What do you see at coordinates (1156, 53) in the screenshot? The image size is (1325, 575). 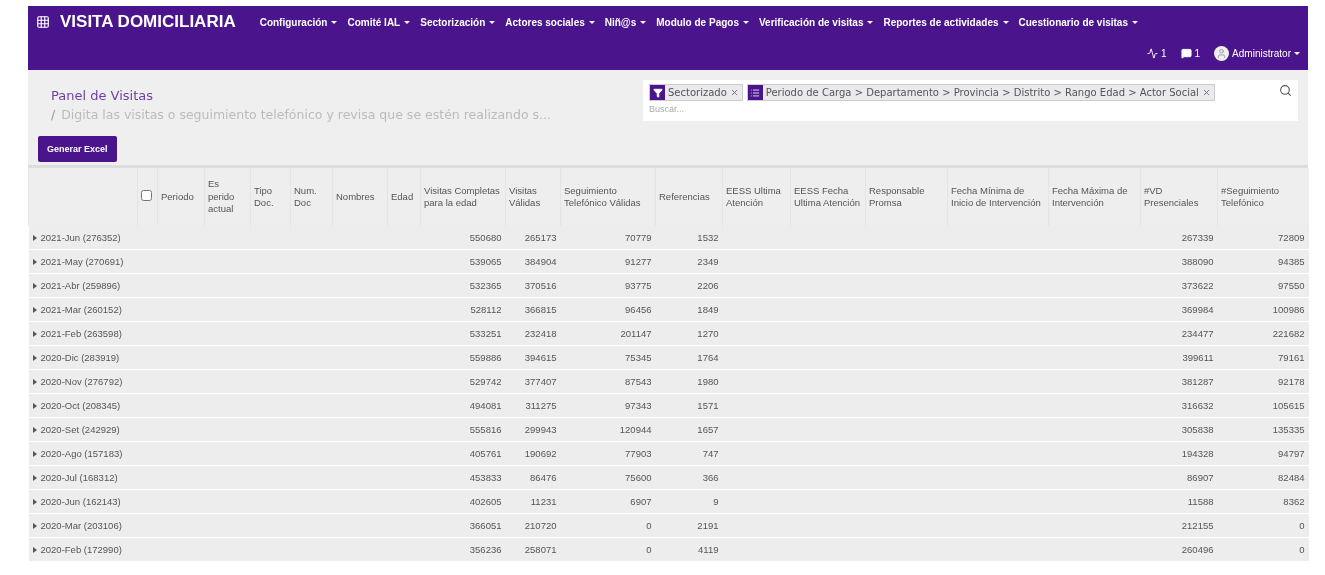 I see `activity-counter: 1` at bounding box center [1156, 53].